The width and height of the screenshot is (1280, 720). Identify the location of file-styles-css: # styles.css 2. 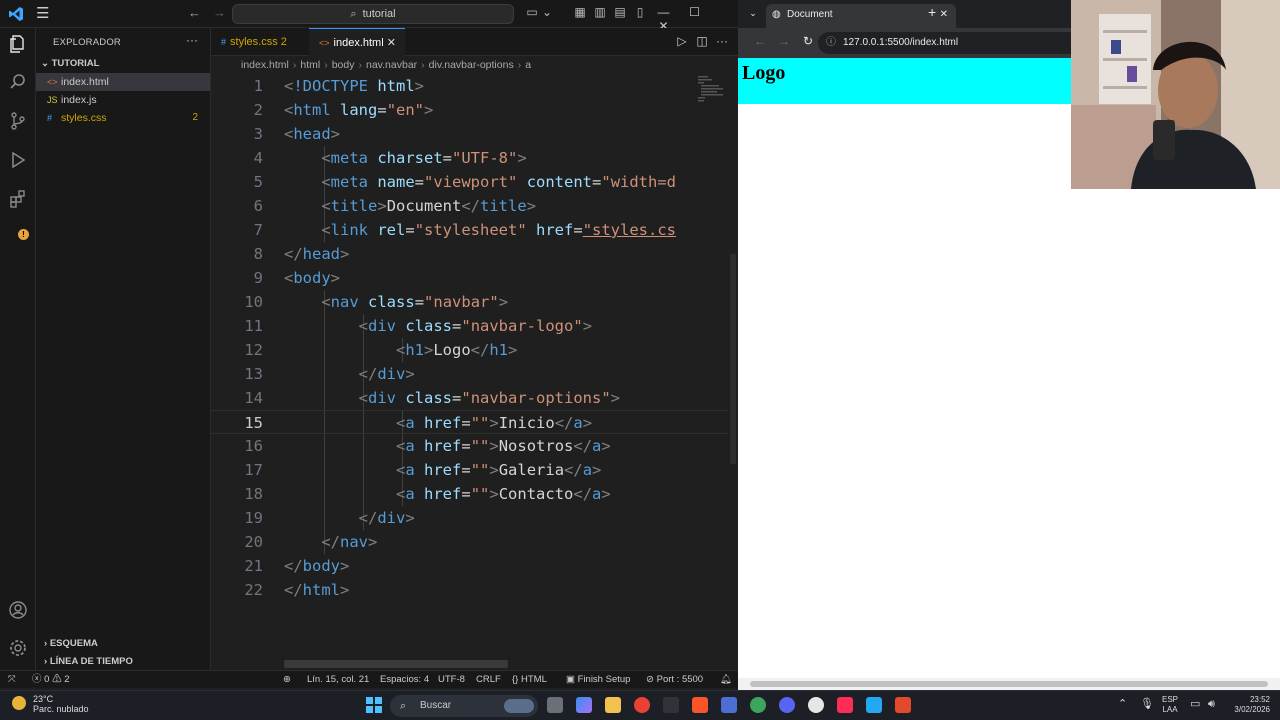
(123, 118).